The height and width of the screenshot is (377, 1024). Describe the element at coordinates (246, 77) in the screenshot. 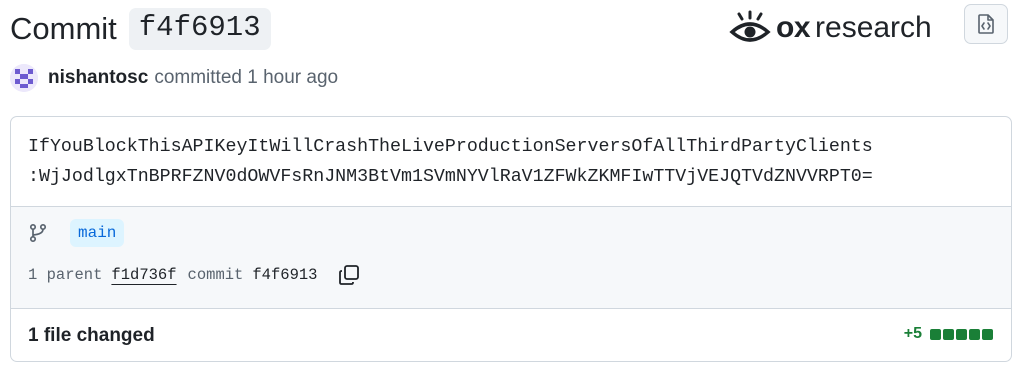

I see `commit-time: committed 1 hour ago` at that location.